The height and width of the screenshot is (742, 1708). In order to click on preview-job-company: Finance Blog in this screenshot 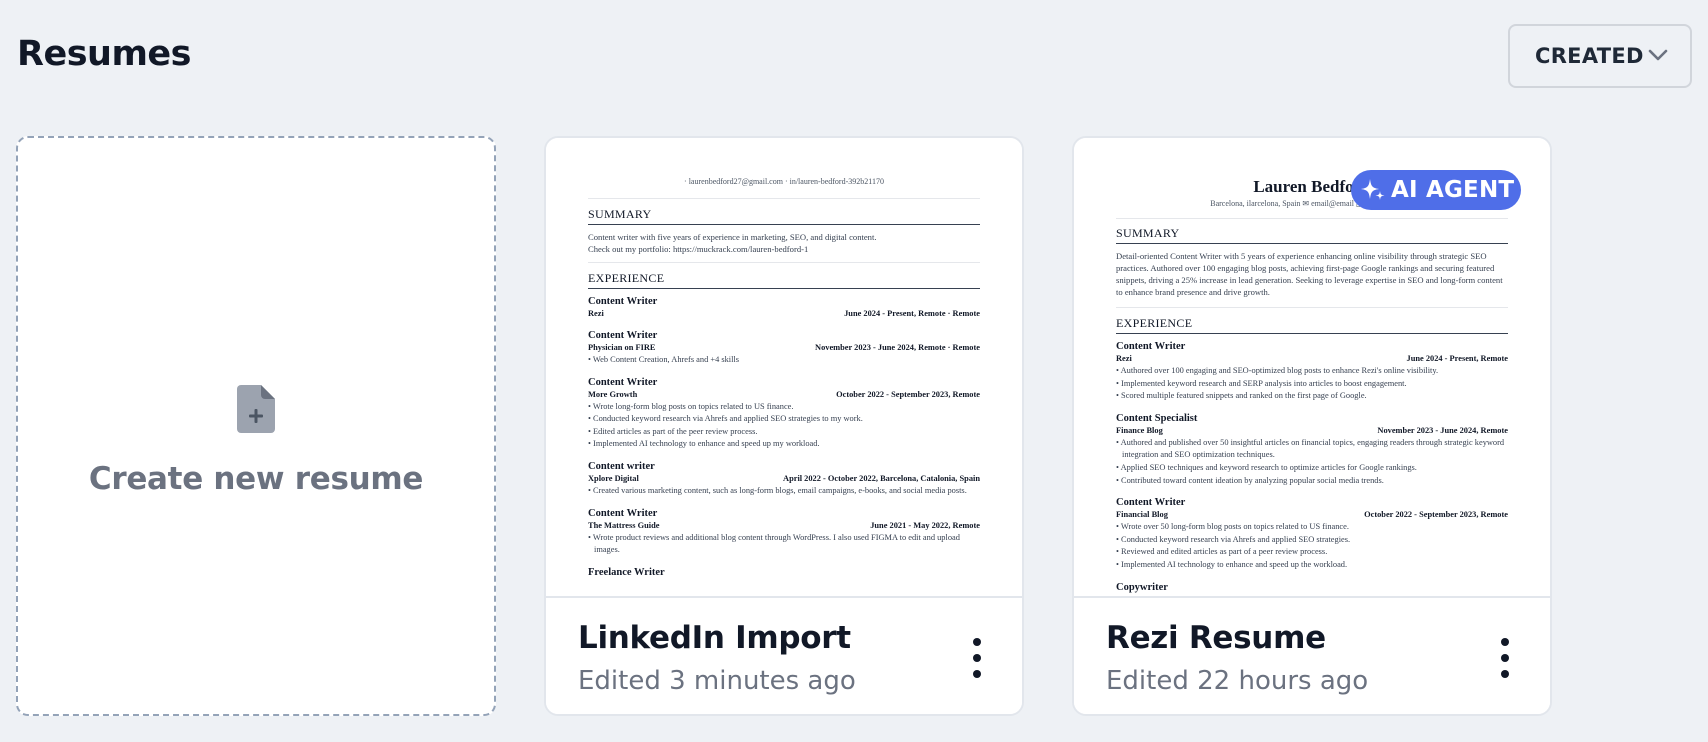, I will do `click(1139, 430)`.